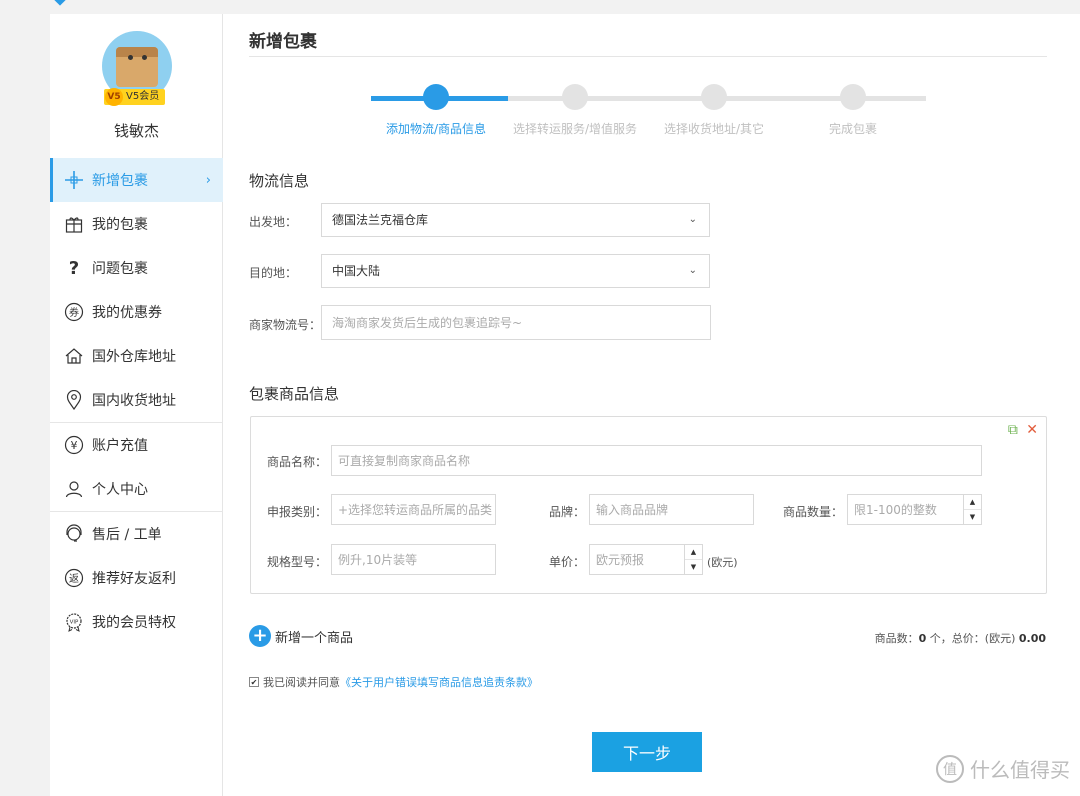 The image size is (1080, 796). Describe the element at coordinates (74, 268) in the screenshot. I see `question-icon: ?` at that location.